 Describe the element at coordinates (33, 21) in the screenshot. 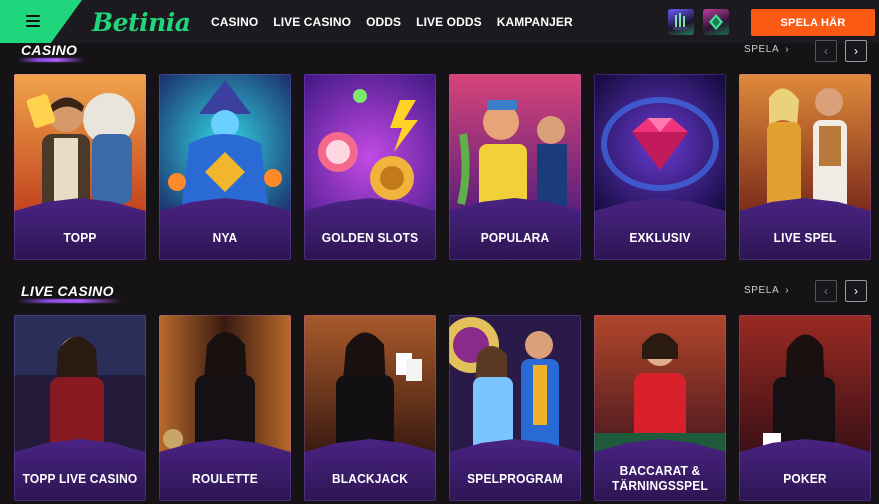

I see `hamburger-icon` at that location.